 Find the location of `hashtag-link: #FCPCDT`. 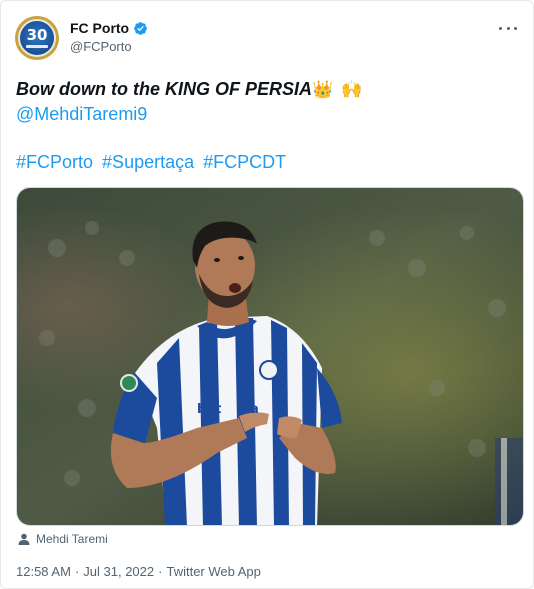

hashtag-link: #FCPCDT is located at coordinates (244, 162).